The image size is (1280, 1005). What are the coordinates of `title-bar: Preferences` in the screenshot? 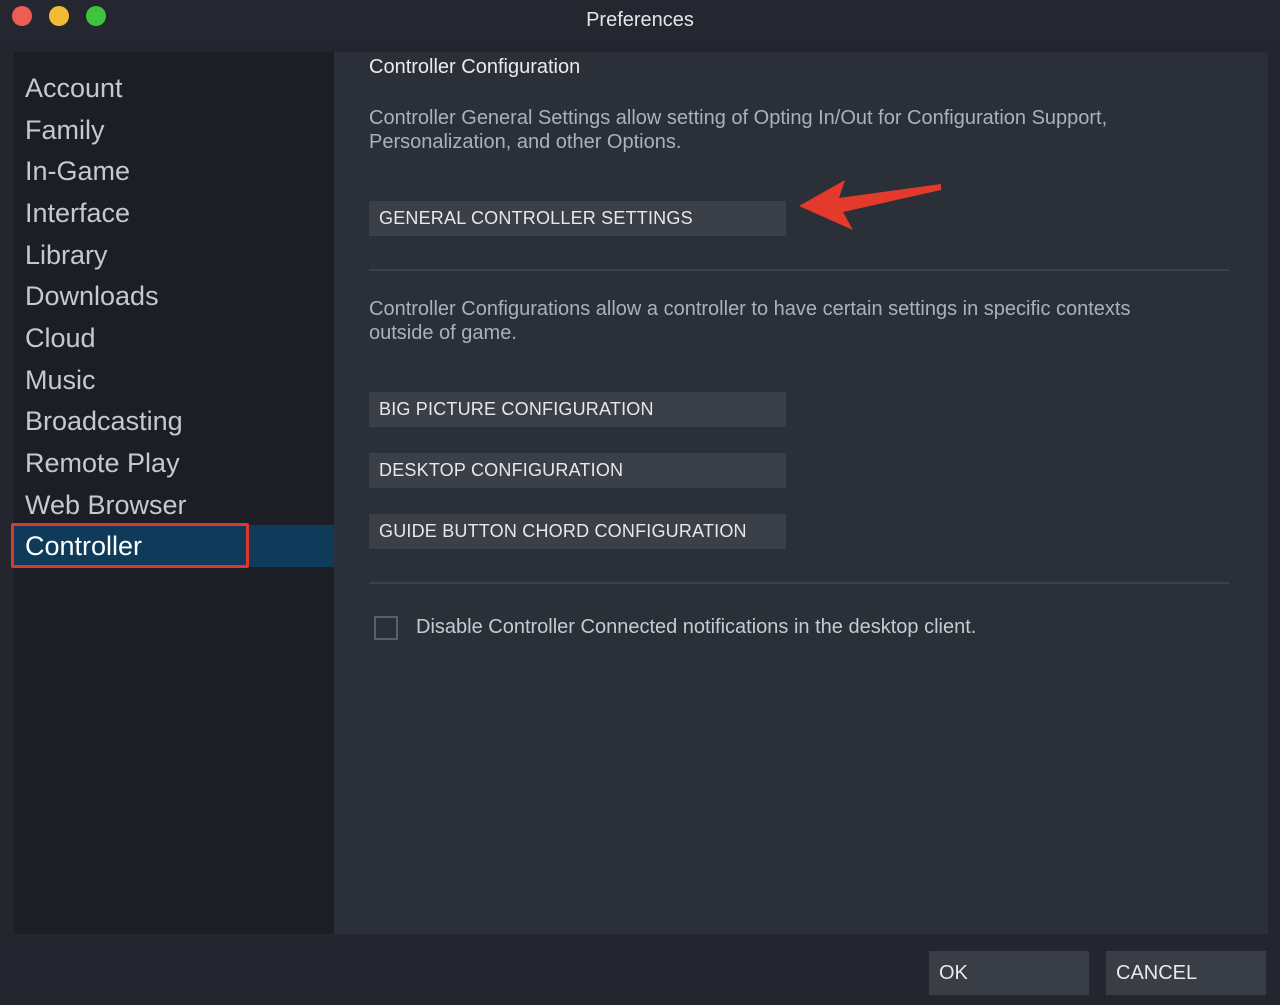 It's located at (640, 21).